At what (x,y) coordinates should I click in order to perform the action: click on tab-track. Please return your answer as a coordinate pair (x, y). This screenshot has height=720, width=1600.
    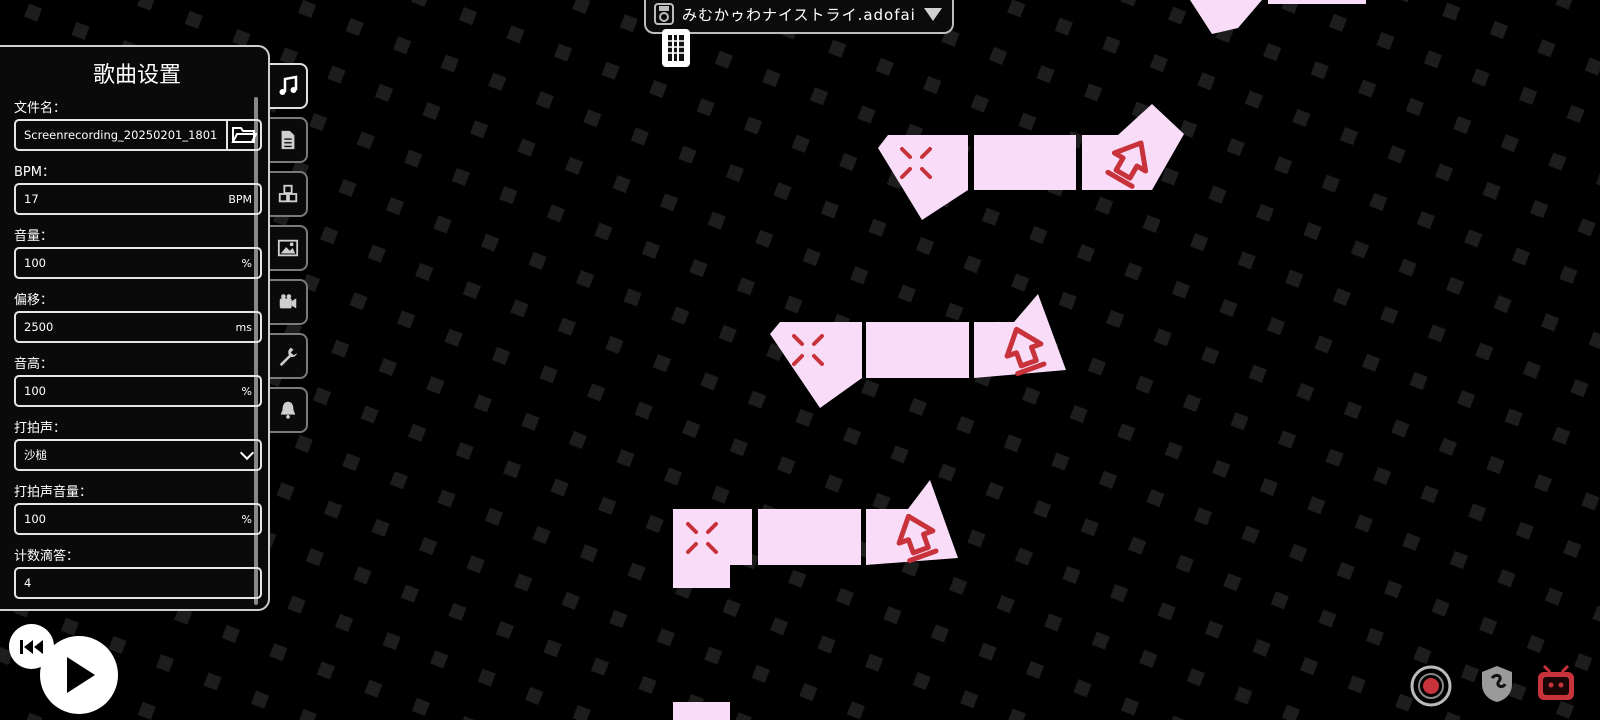
    Looking at the image, I should click on (289, 194).